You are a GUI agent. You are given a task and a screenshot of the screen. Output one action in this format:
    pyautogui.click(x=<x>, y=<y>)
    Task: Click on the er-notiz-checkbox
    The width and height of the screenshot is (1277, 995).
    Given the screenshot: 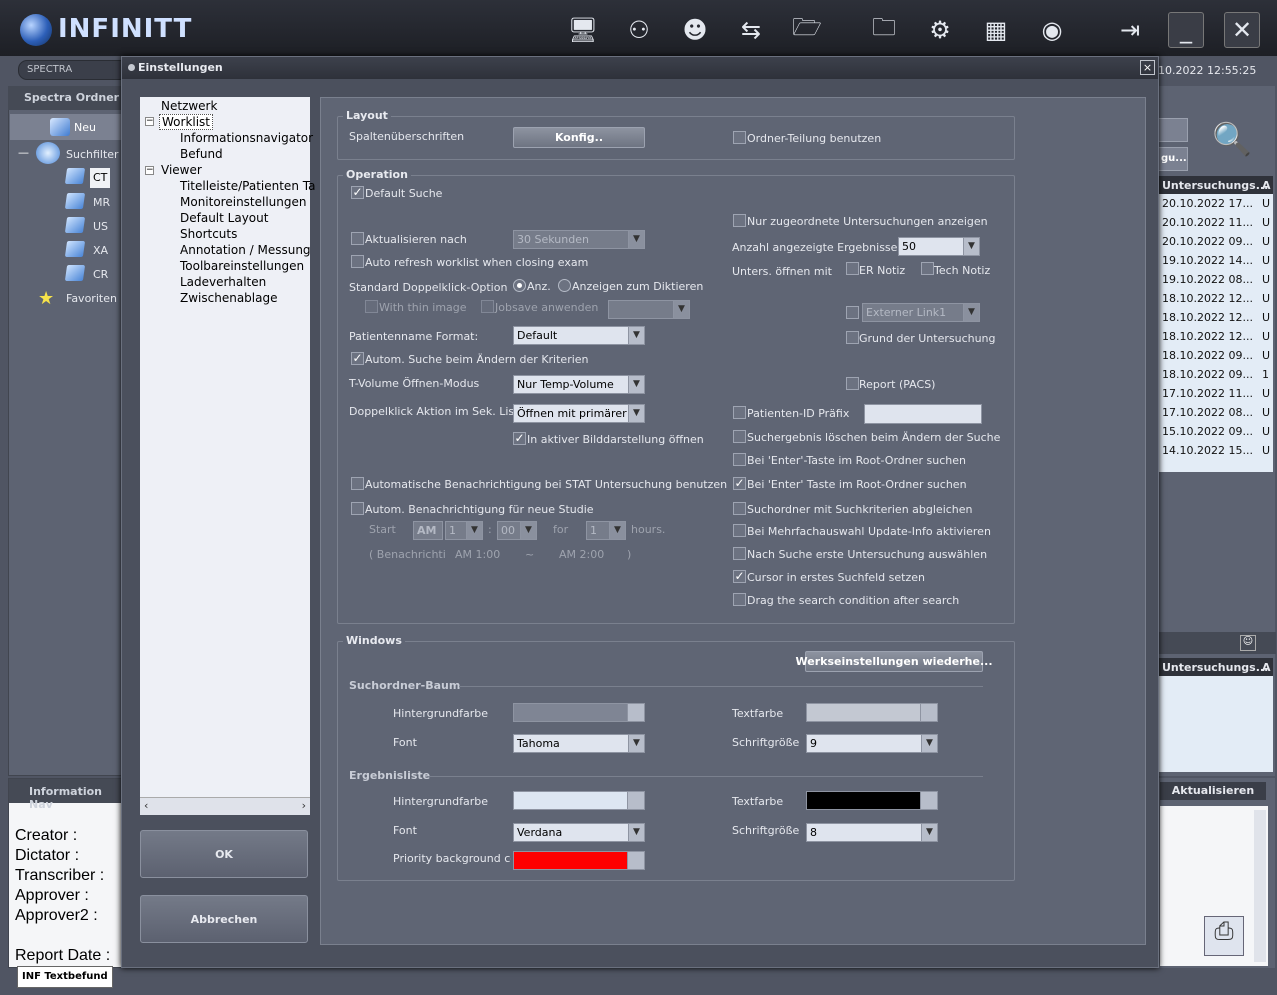 What is the action you would take?
    pyautogui.click(x=852, y=268)
    